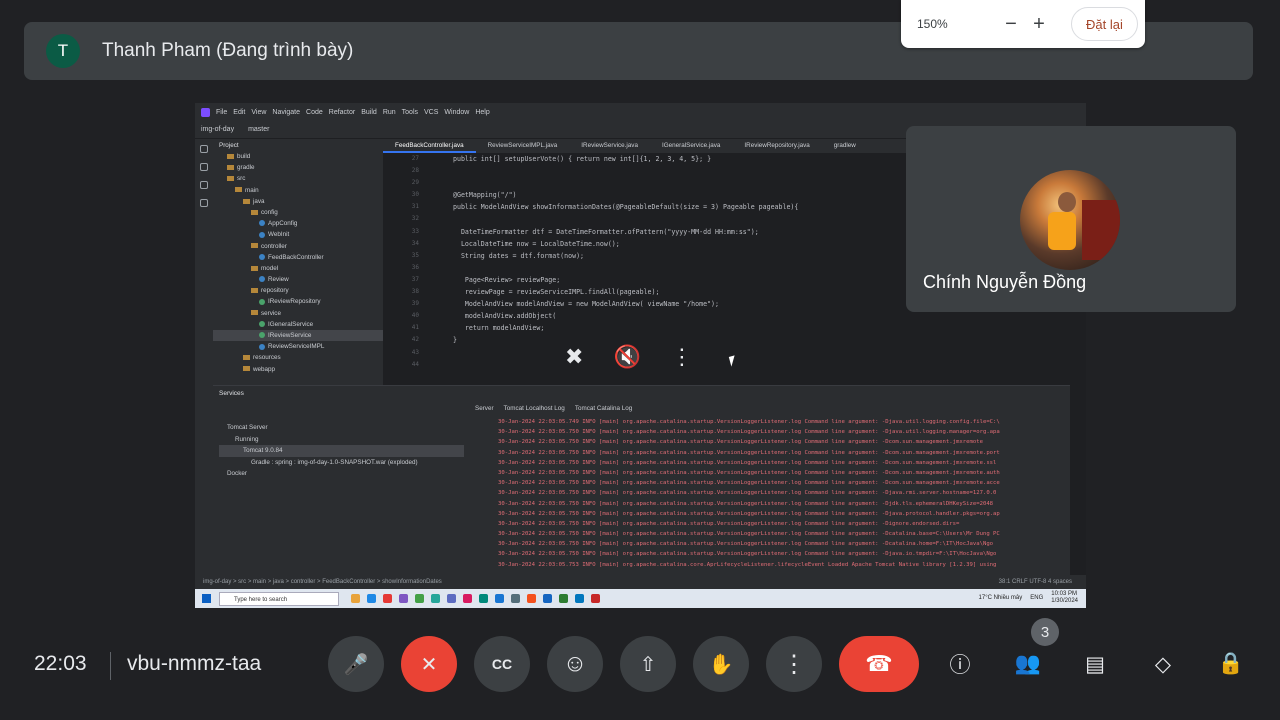 The height and width of the screenshot is (720, 1280). I want to click on participant-tile: Chính Nguyễn Đồng, so click(1071, 219).